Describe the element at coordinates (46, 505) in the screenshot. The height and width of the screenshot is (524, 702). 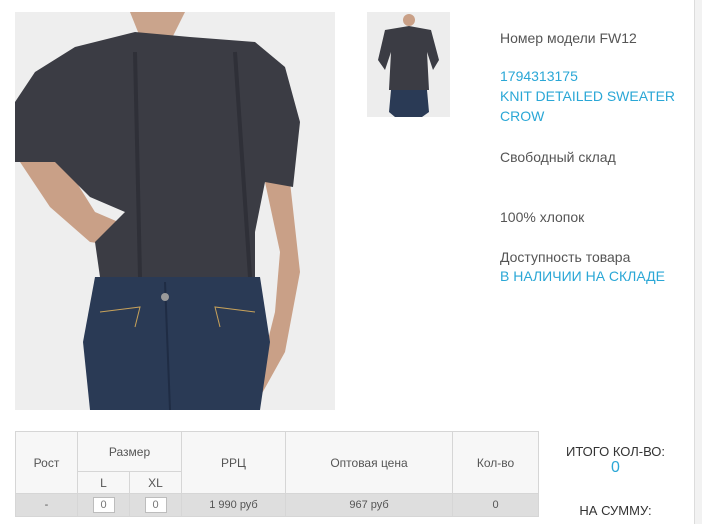
I see `cell-height: -` at that location.